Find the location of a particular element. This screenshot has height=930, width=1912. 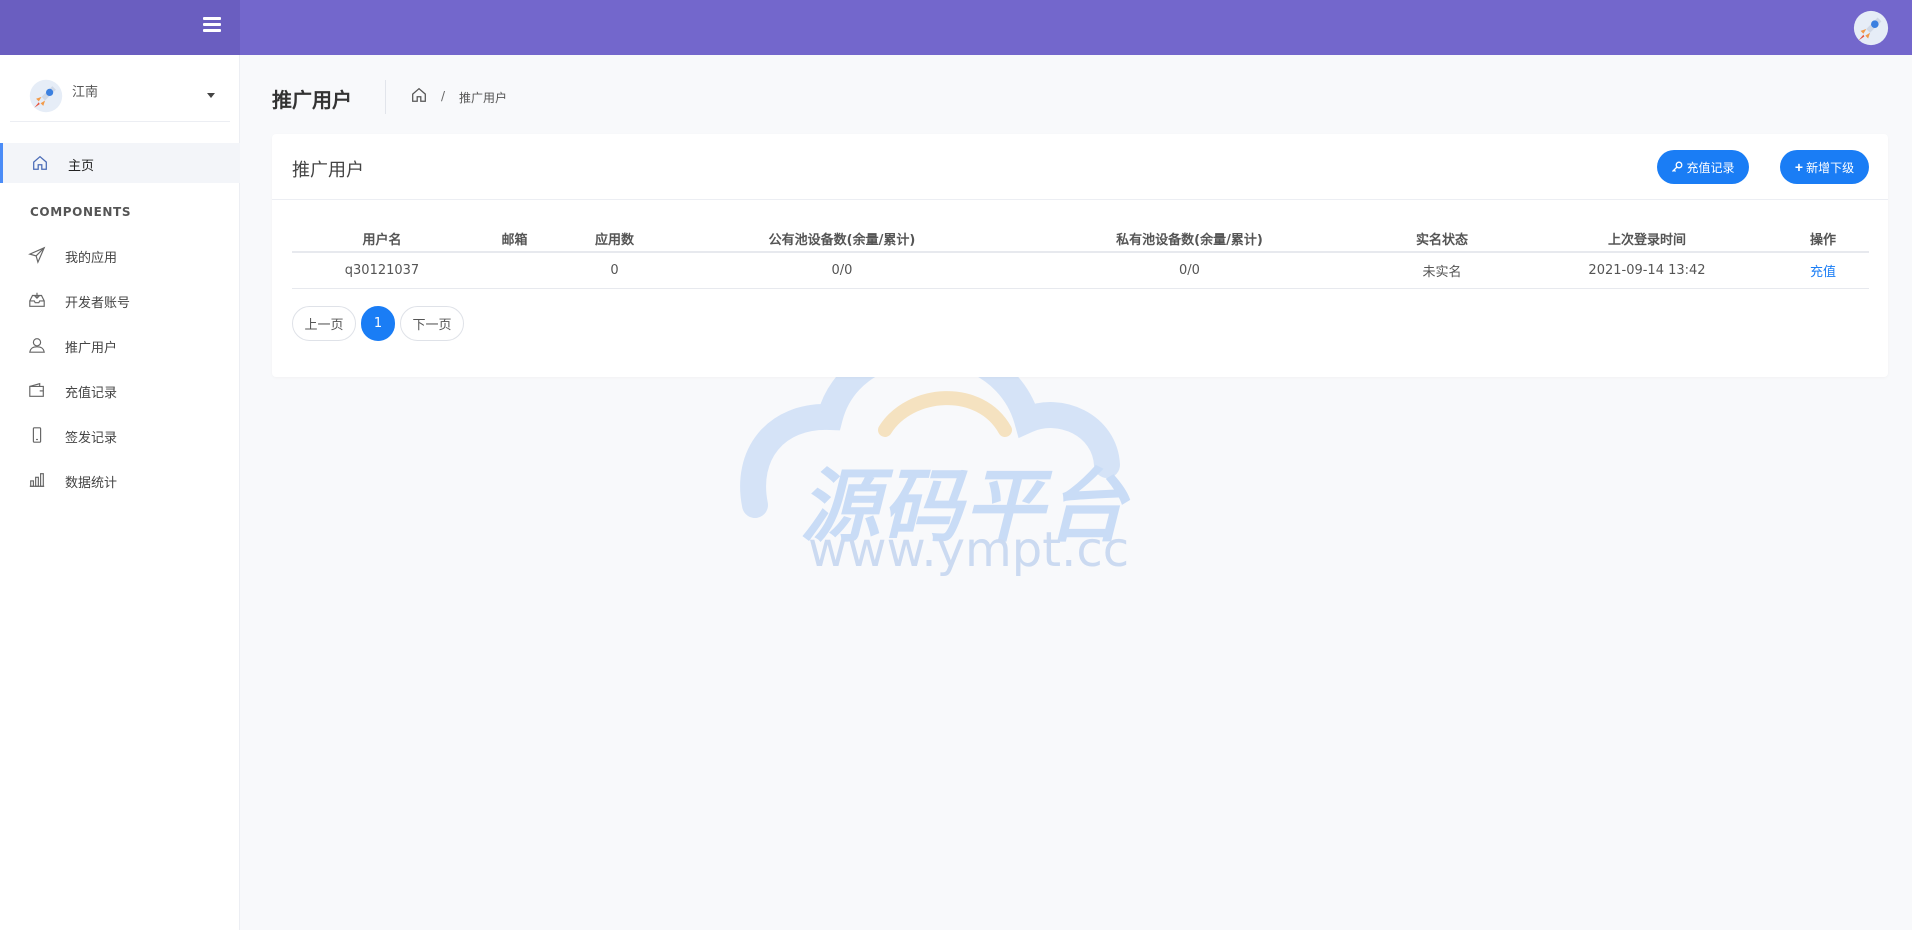

cell-private-pool: 0/0 is located at coordinates (1189, 270).